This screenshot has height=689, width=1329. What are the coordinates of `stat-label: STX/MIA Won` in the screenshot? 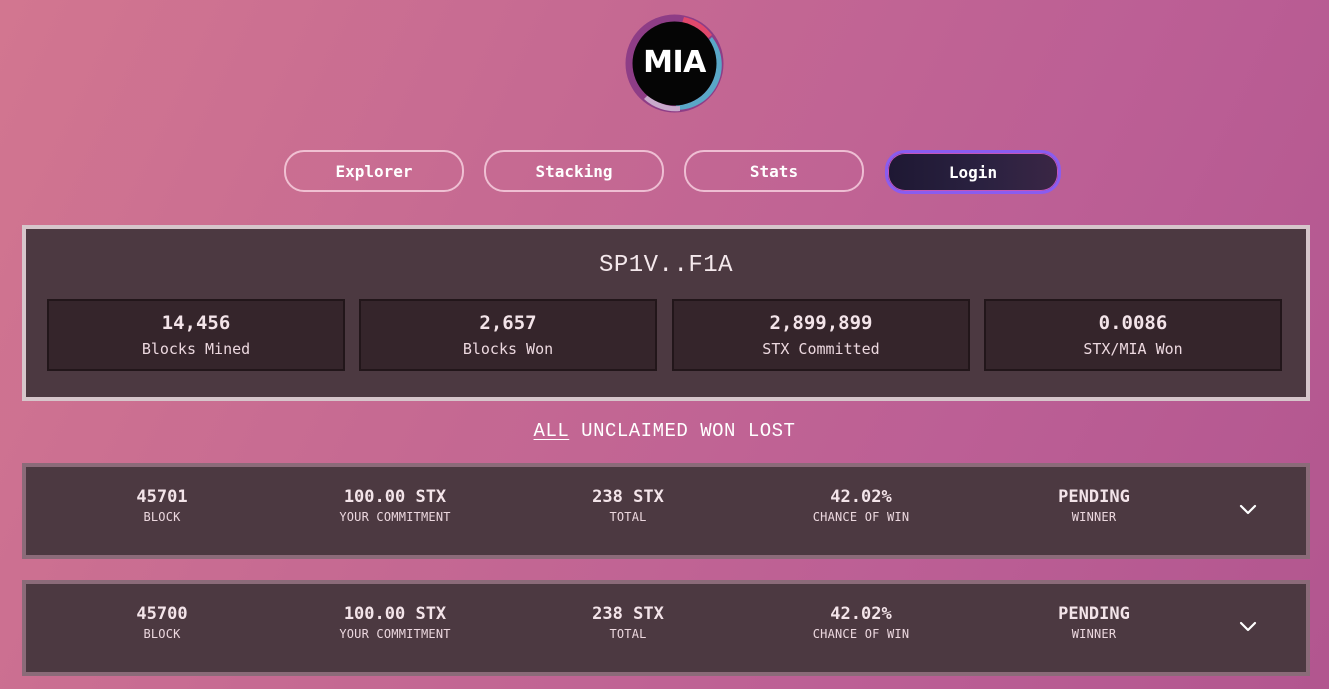 It's located at (1133, 349).